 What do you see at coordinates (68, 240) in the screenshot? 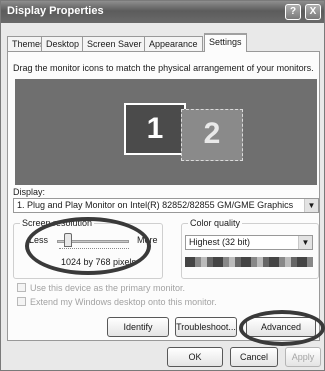
I see `resolution-slider-thumb` at bounding box center [68, 240].